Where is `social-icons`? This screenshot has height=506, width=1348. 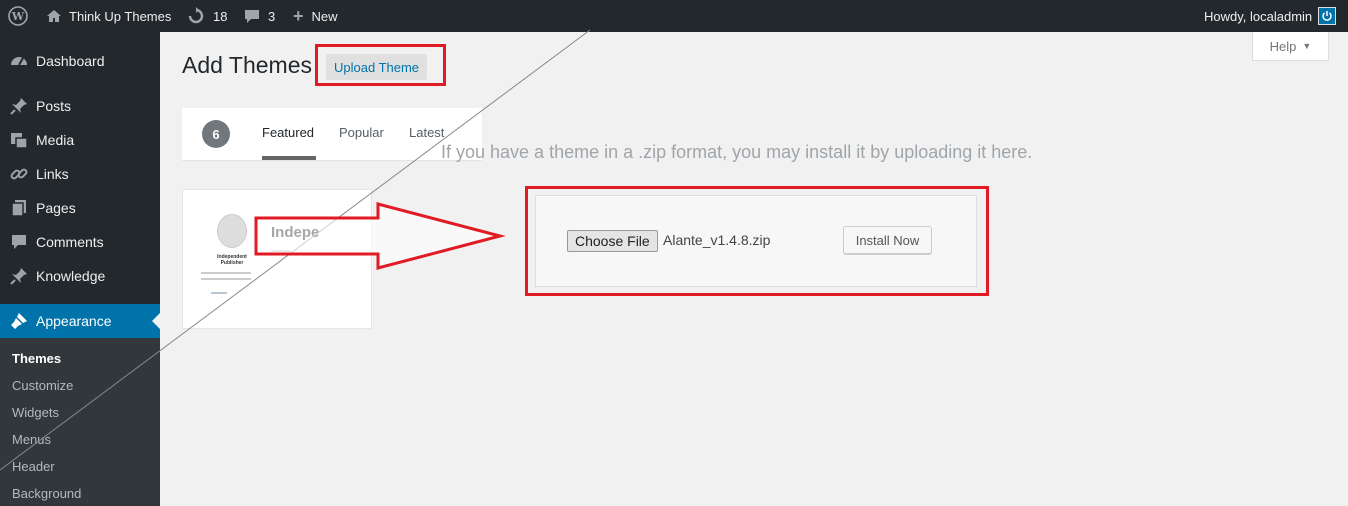 social-icons is located at coordinates (219, 293).